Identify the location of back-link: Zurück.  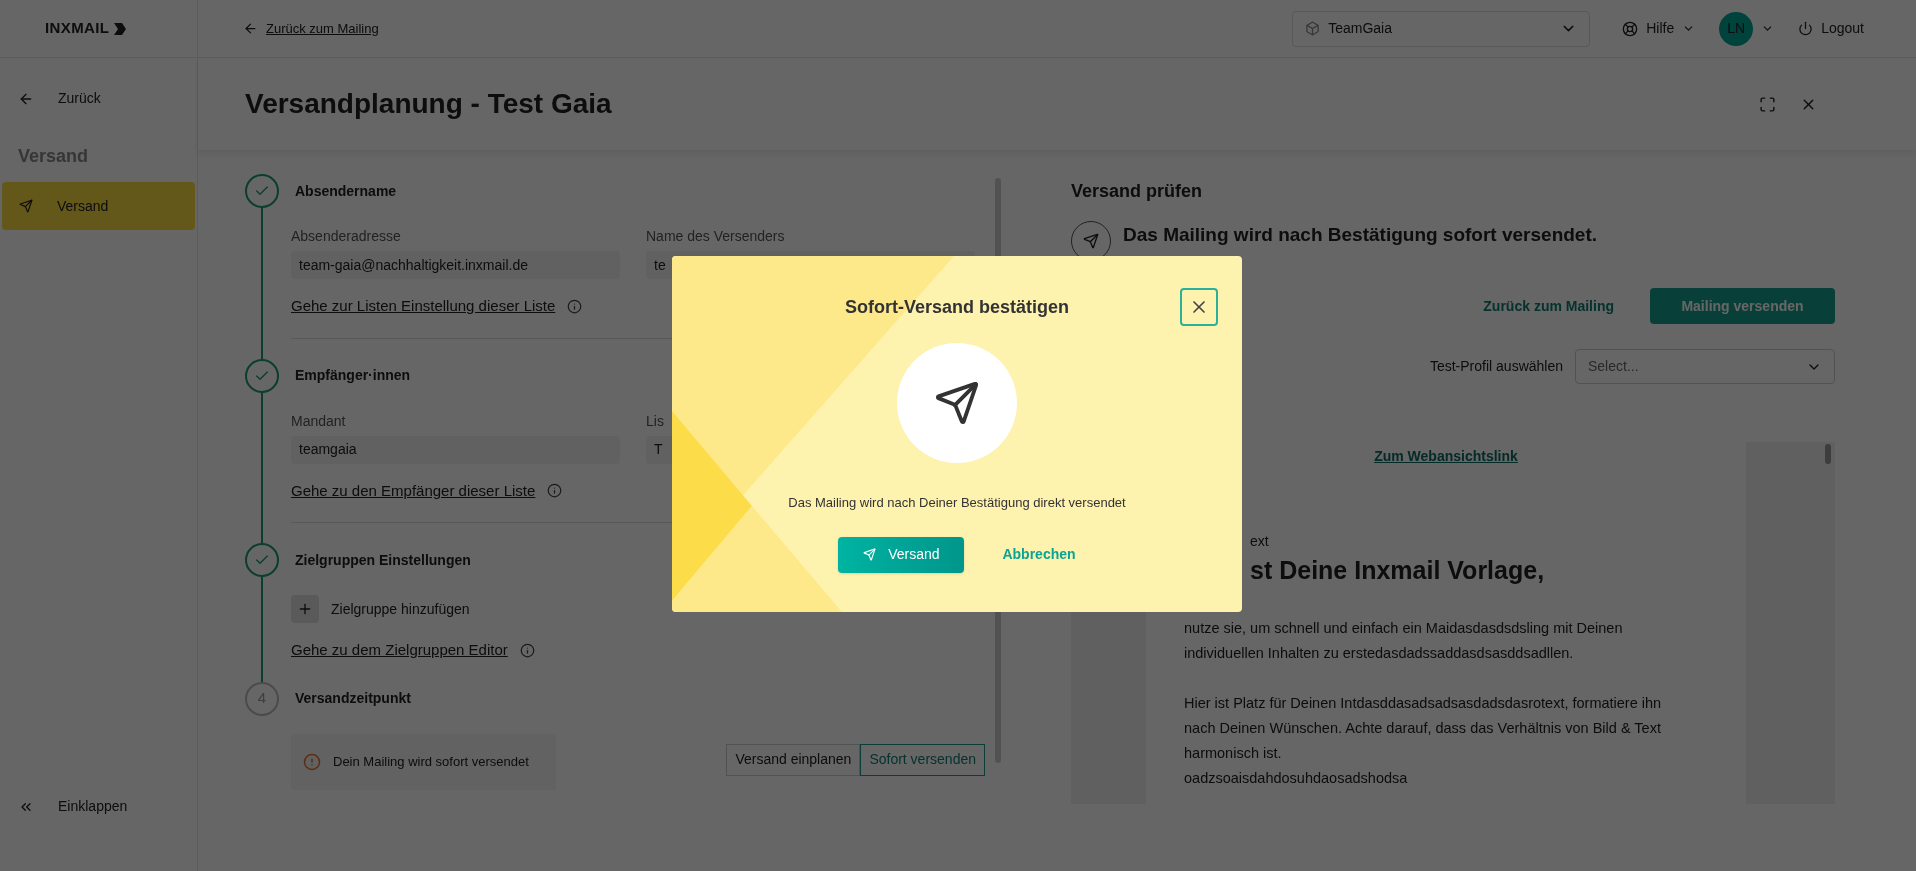
(98, 98).